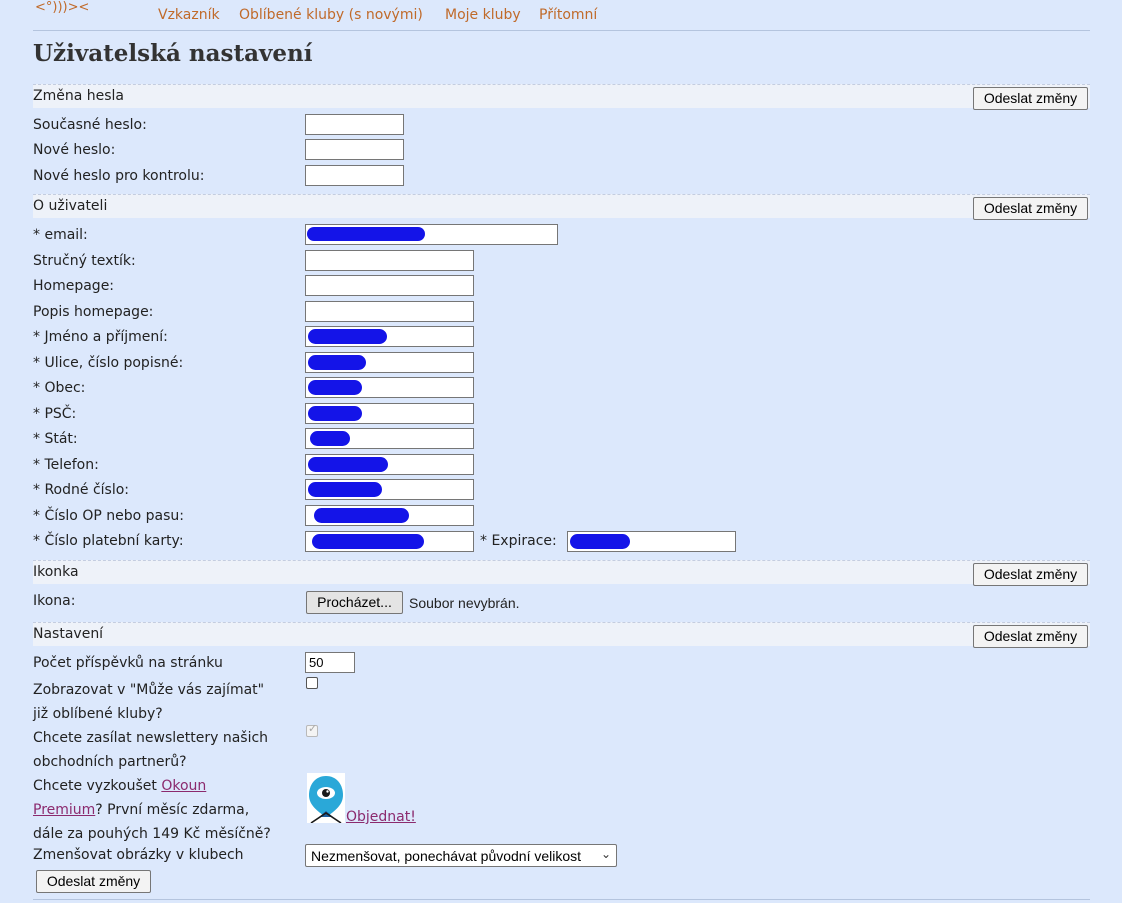 Image resolution: width=1122 pixels, height=903 pixels. What do you see at coordinates (389, 285) in the screenshot?
I see `homepage-field` at bounding box center [389, 285].